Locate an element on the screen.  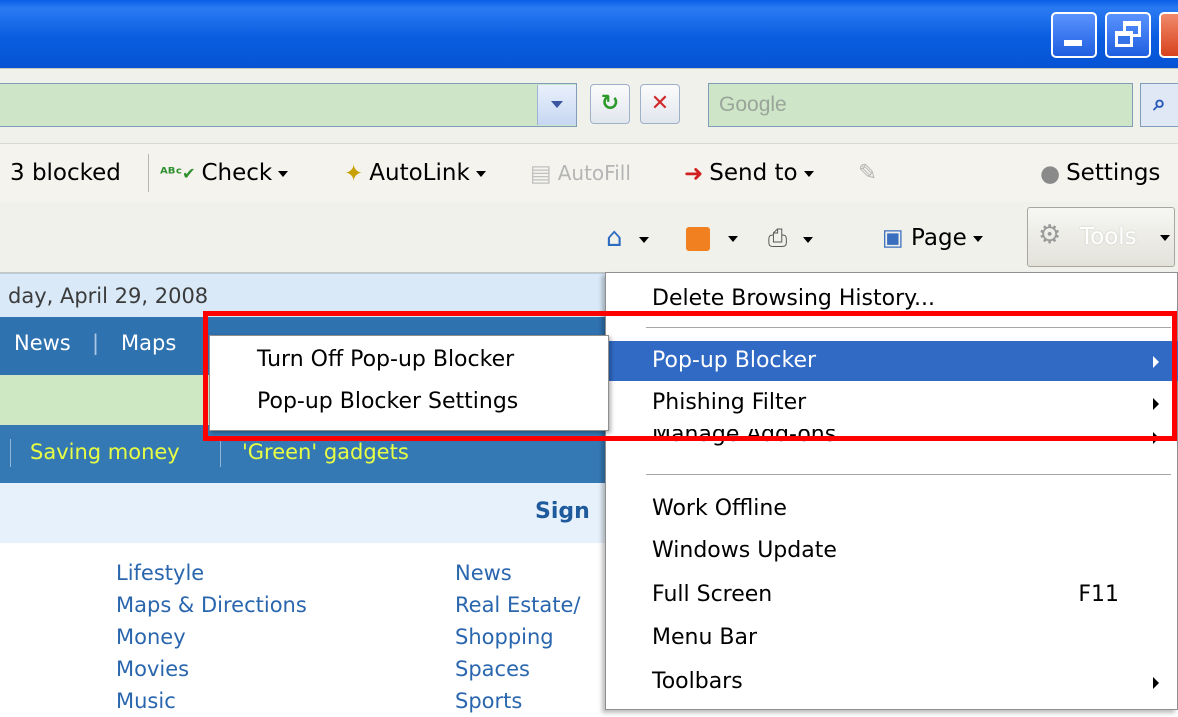
topic-link-green-gadgets: 'Green' gadgets is located at coordinates (325, 452).